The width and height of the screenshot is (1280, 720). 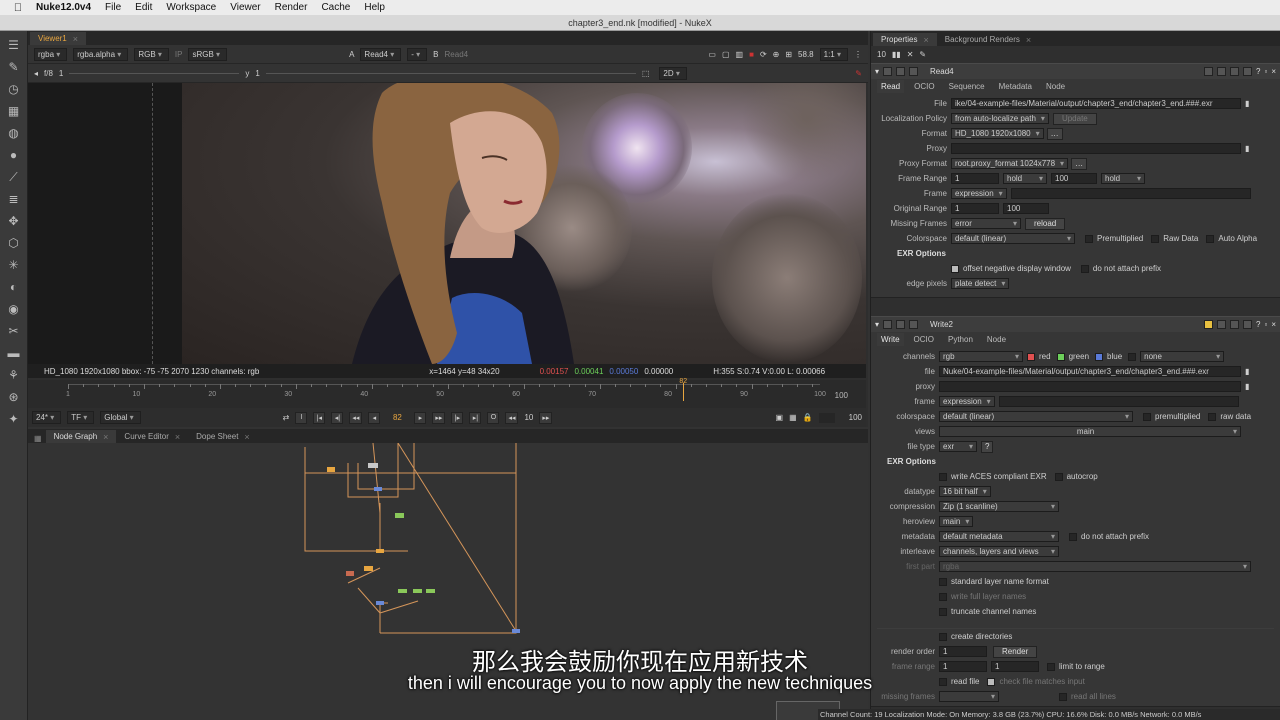 What do you see at coordinates (914, 71) in the screenshot?
I see `node-color-icon` at bounding box center [914, 71].